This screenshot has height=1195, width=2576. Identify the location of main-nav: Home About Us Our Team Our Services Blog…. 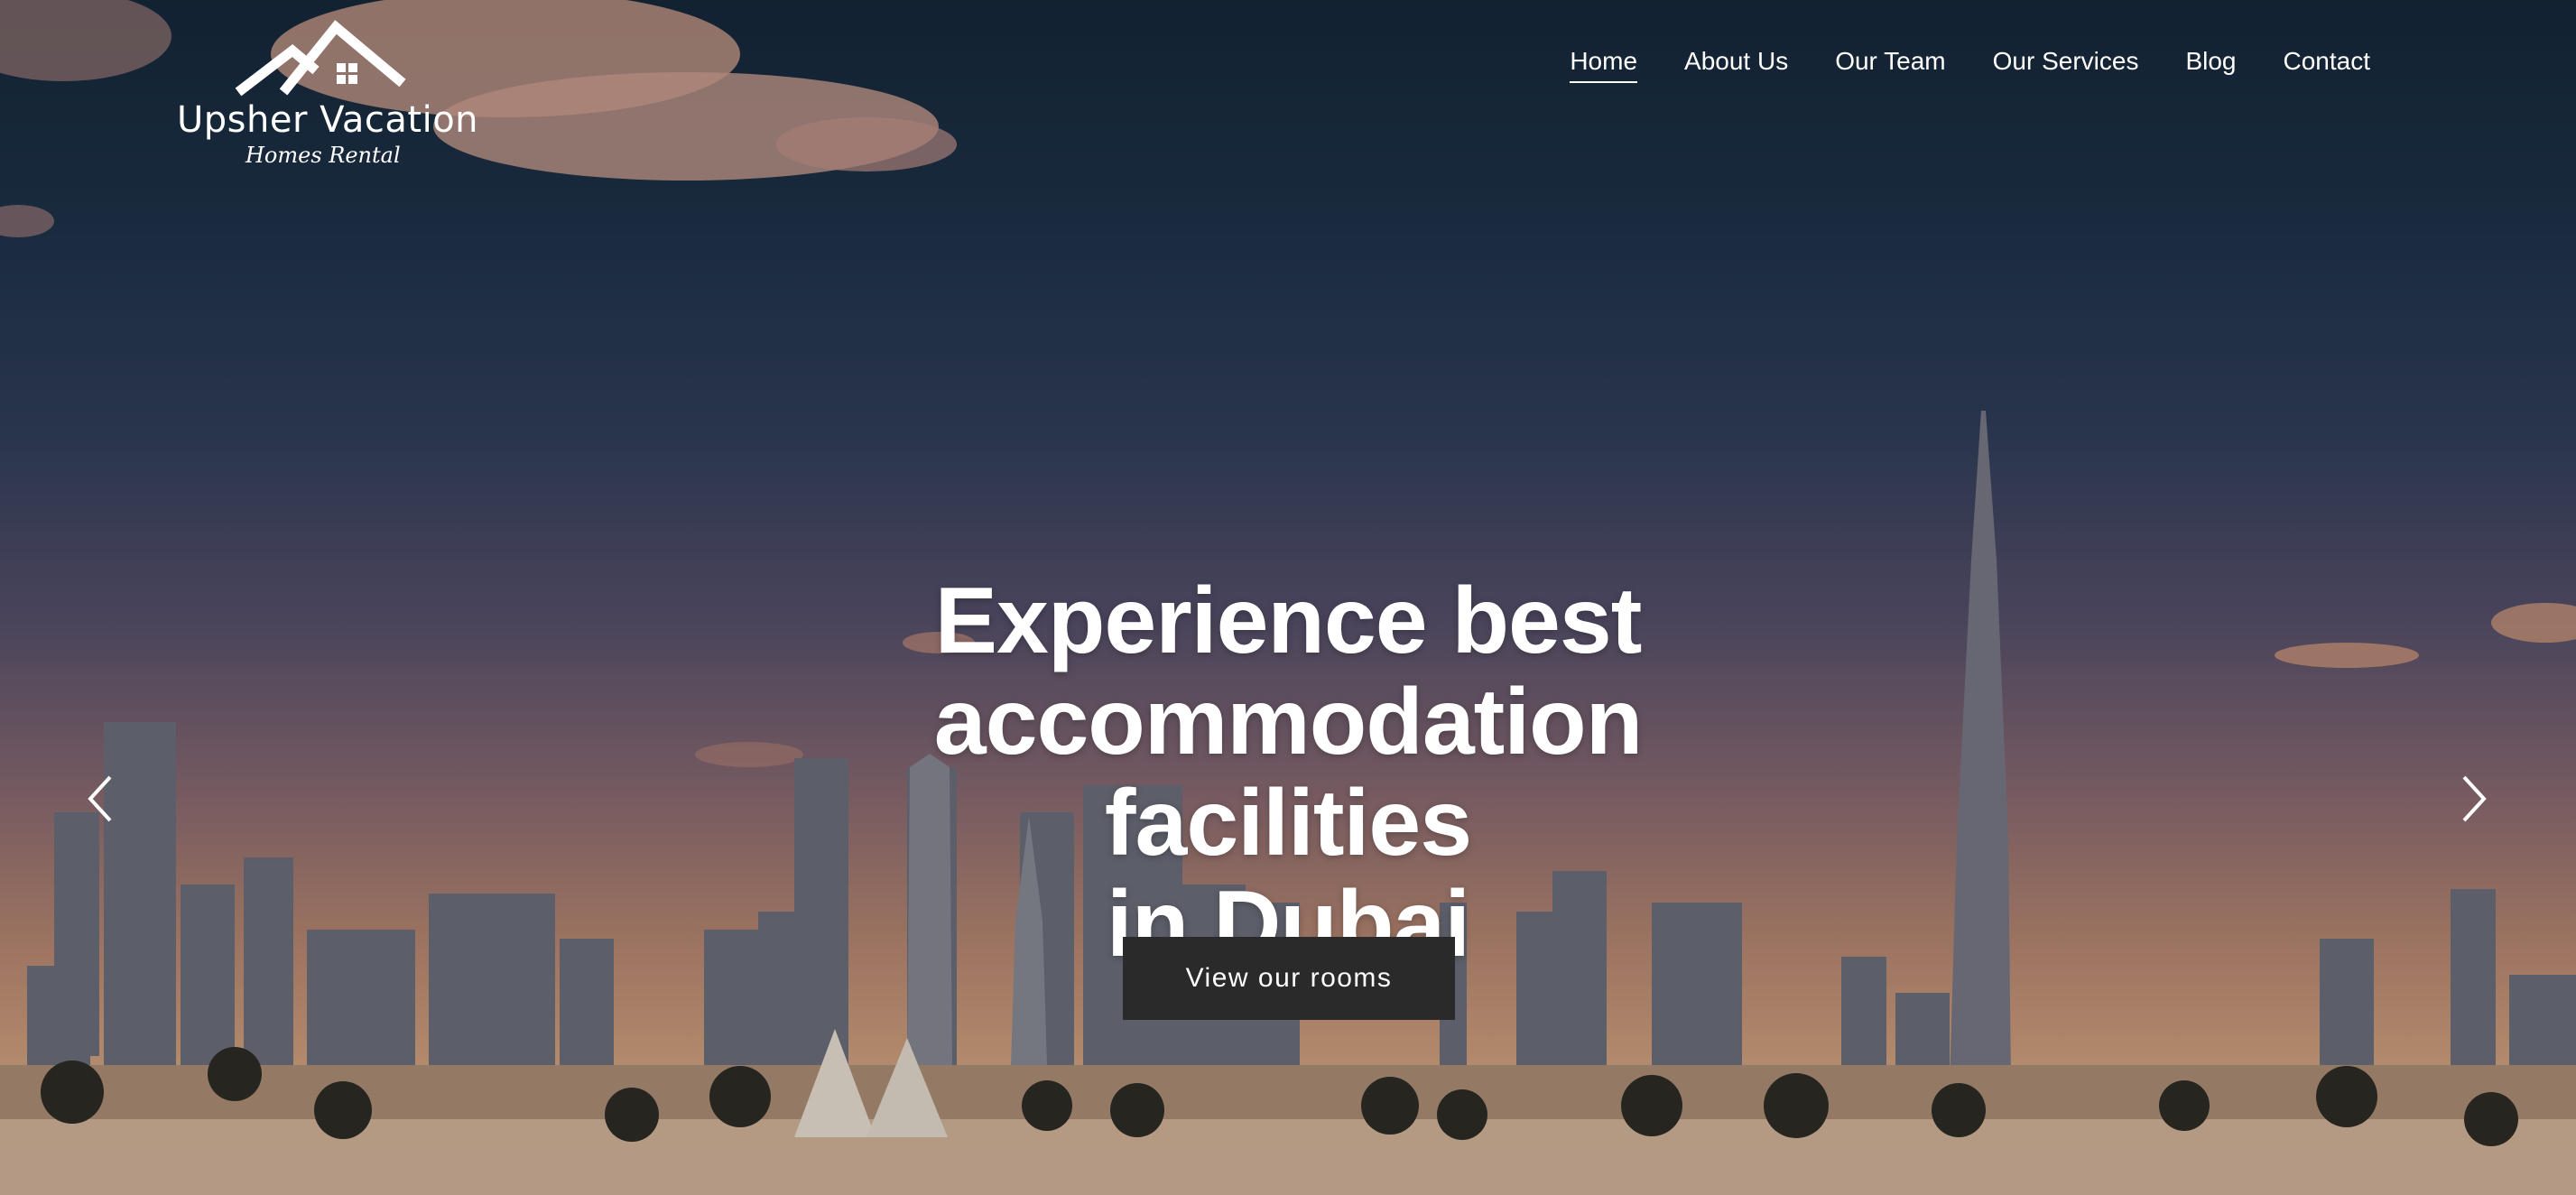
(1970, 65).